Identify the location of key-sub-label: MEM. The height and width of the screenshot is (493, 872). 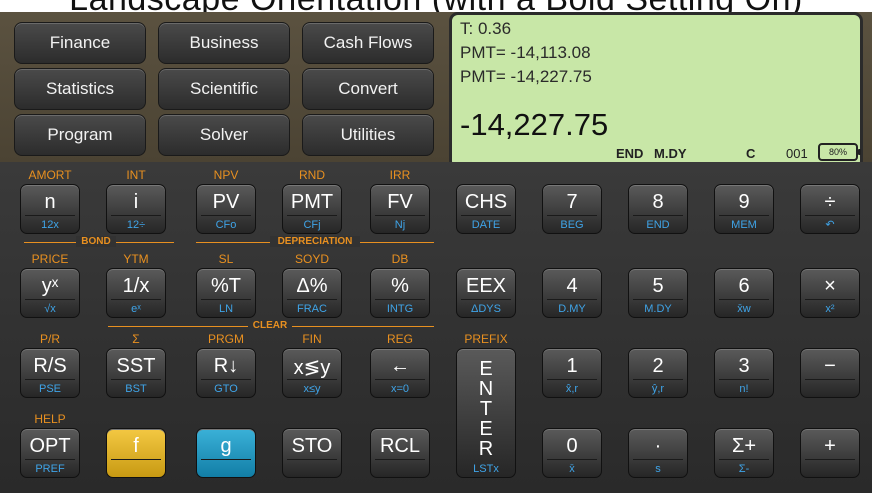
(744, 225).